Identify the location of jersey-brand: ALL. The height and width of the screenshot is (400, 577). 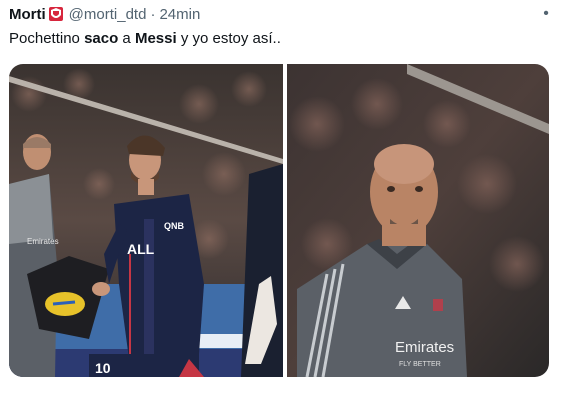
(141, 249).